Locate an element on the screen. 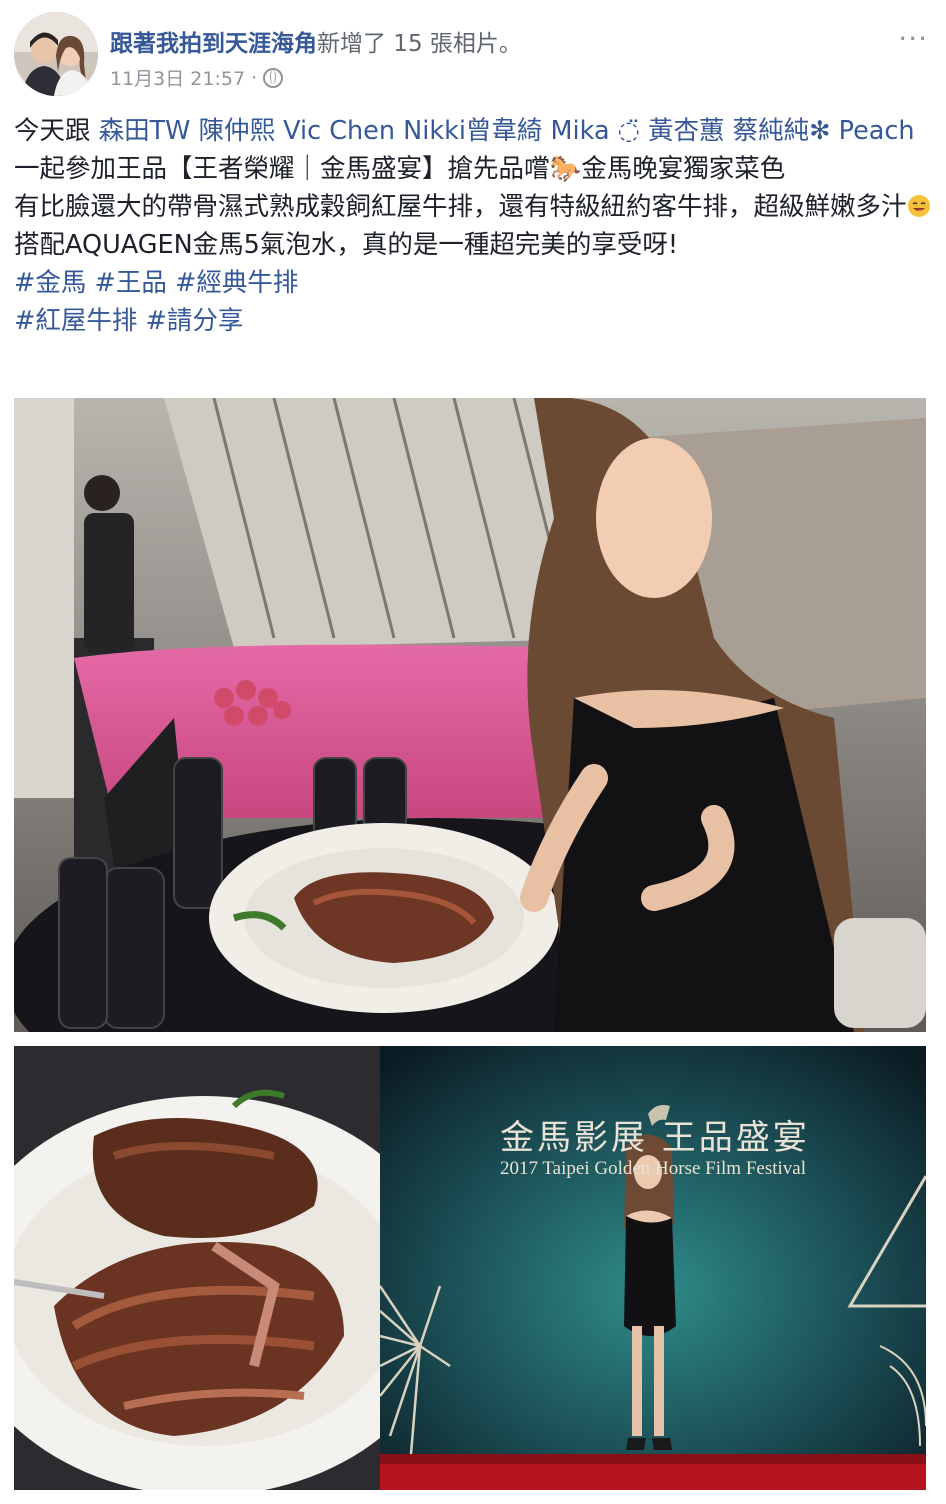  photo-steak-closeup is located at coordinates (197, 1268).